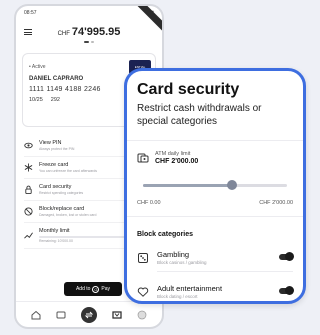 The width and height of the screenshot is (320, 335). I want to click on menu-item-title: Card security, so click(55, 187).